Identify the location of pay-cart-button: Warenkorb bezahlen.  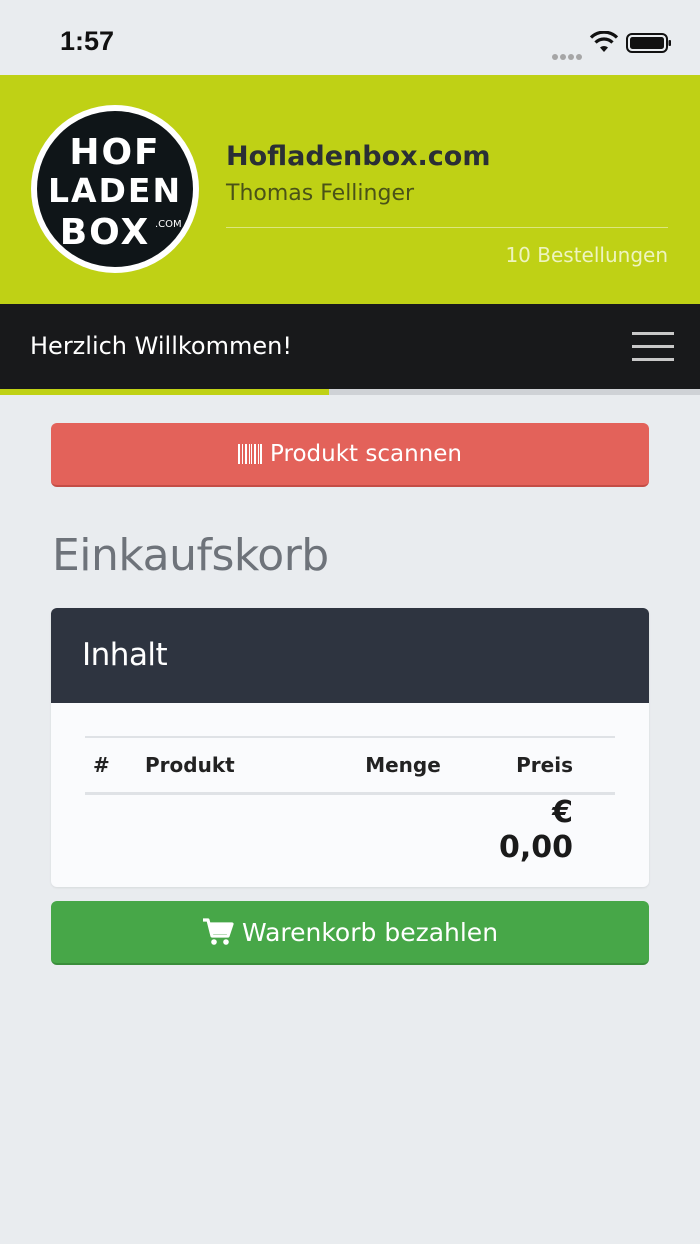
(350, 933).